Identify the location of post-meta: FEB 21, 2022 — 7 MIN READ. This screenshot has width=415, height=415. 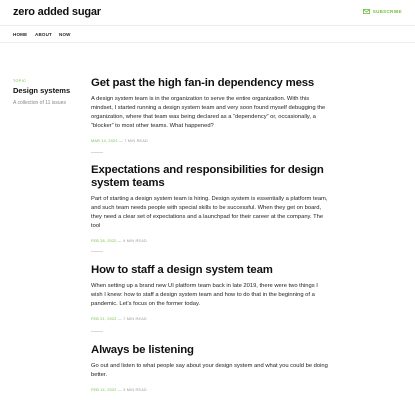
(211, 319).